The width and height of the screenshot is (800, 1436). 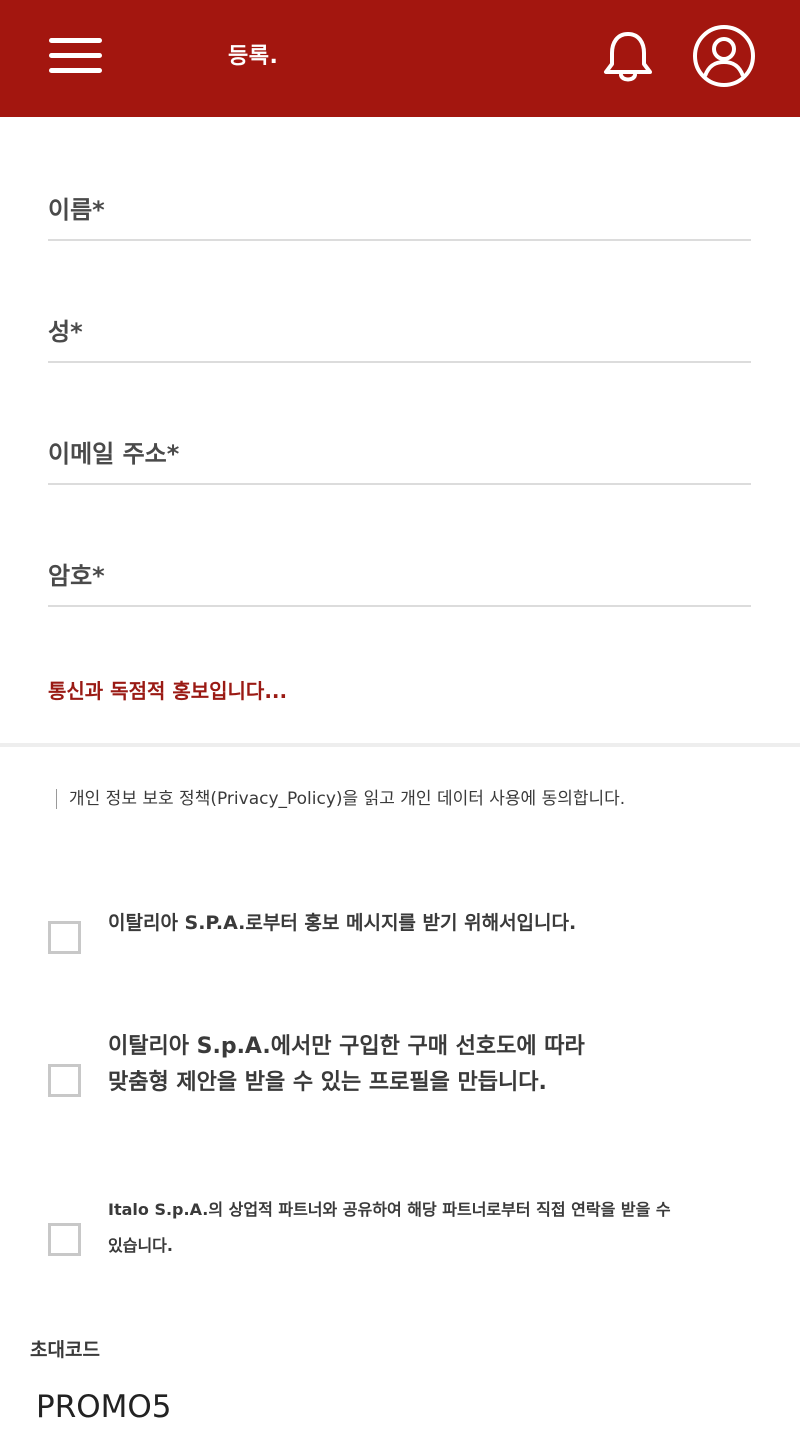 What do you see at coordinates (342, 923) in the screenshot?
I see `consent-text: 이탈리아 S.P.A.로부터 홍보 메시지를 받기 위해서입니다.` at bounding box center [342, 923].